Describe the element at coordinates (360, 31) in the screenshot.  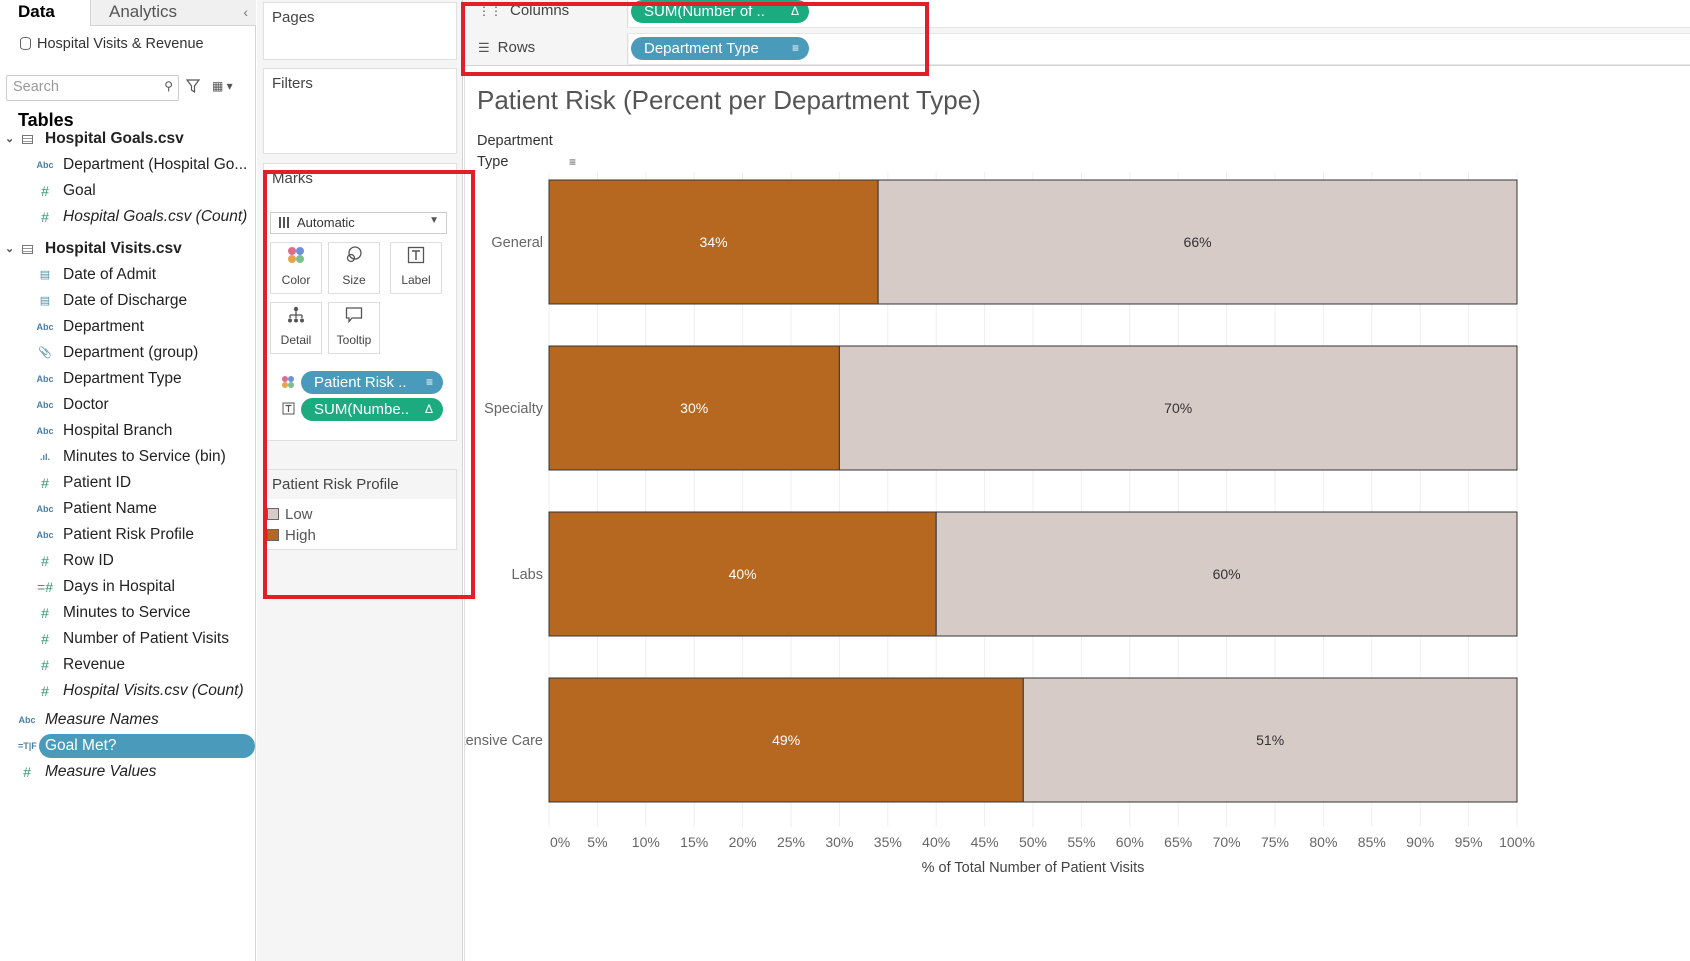
I see `pages-card: Pages` at that location.